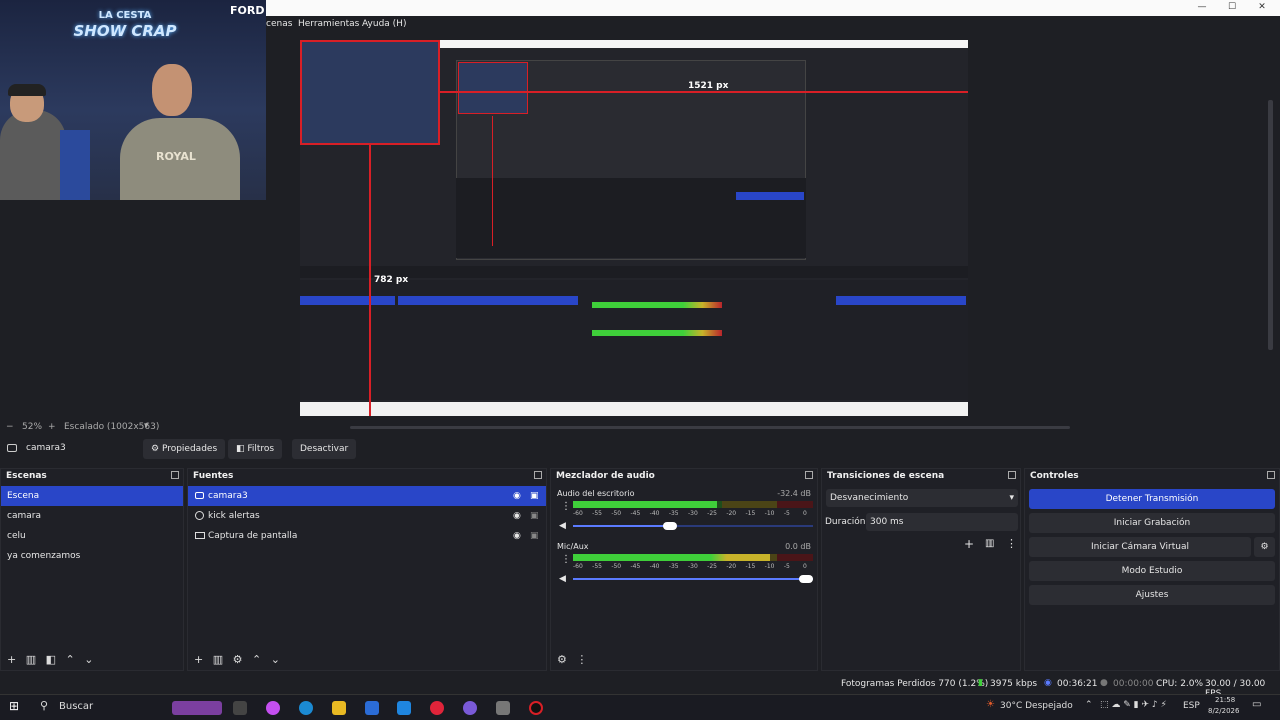 This screenshot has width=1280, height=720. Describe the element at coordinates (279, 24) in the screenshot. I see `menu-scenes: cenas` at that location.